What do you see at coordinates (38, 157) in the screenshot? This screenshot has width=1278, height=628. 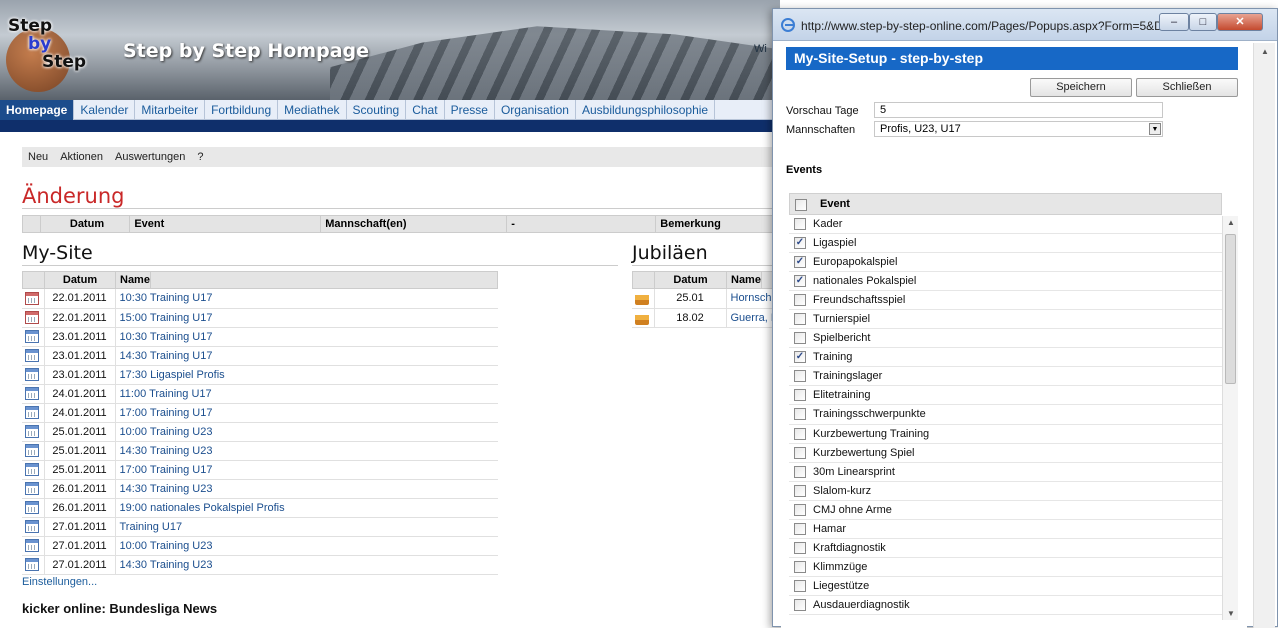 I see `action-neu: Neu` at bounding box center [38, 157].